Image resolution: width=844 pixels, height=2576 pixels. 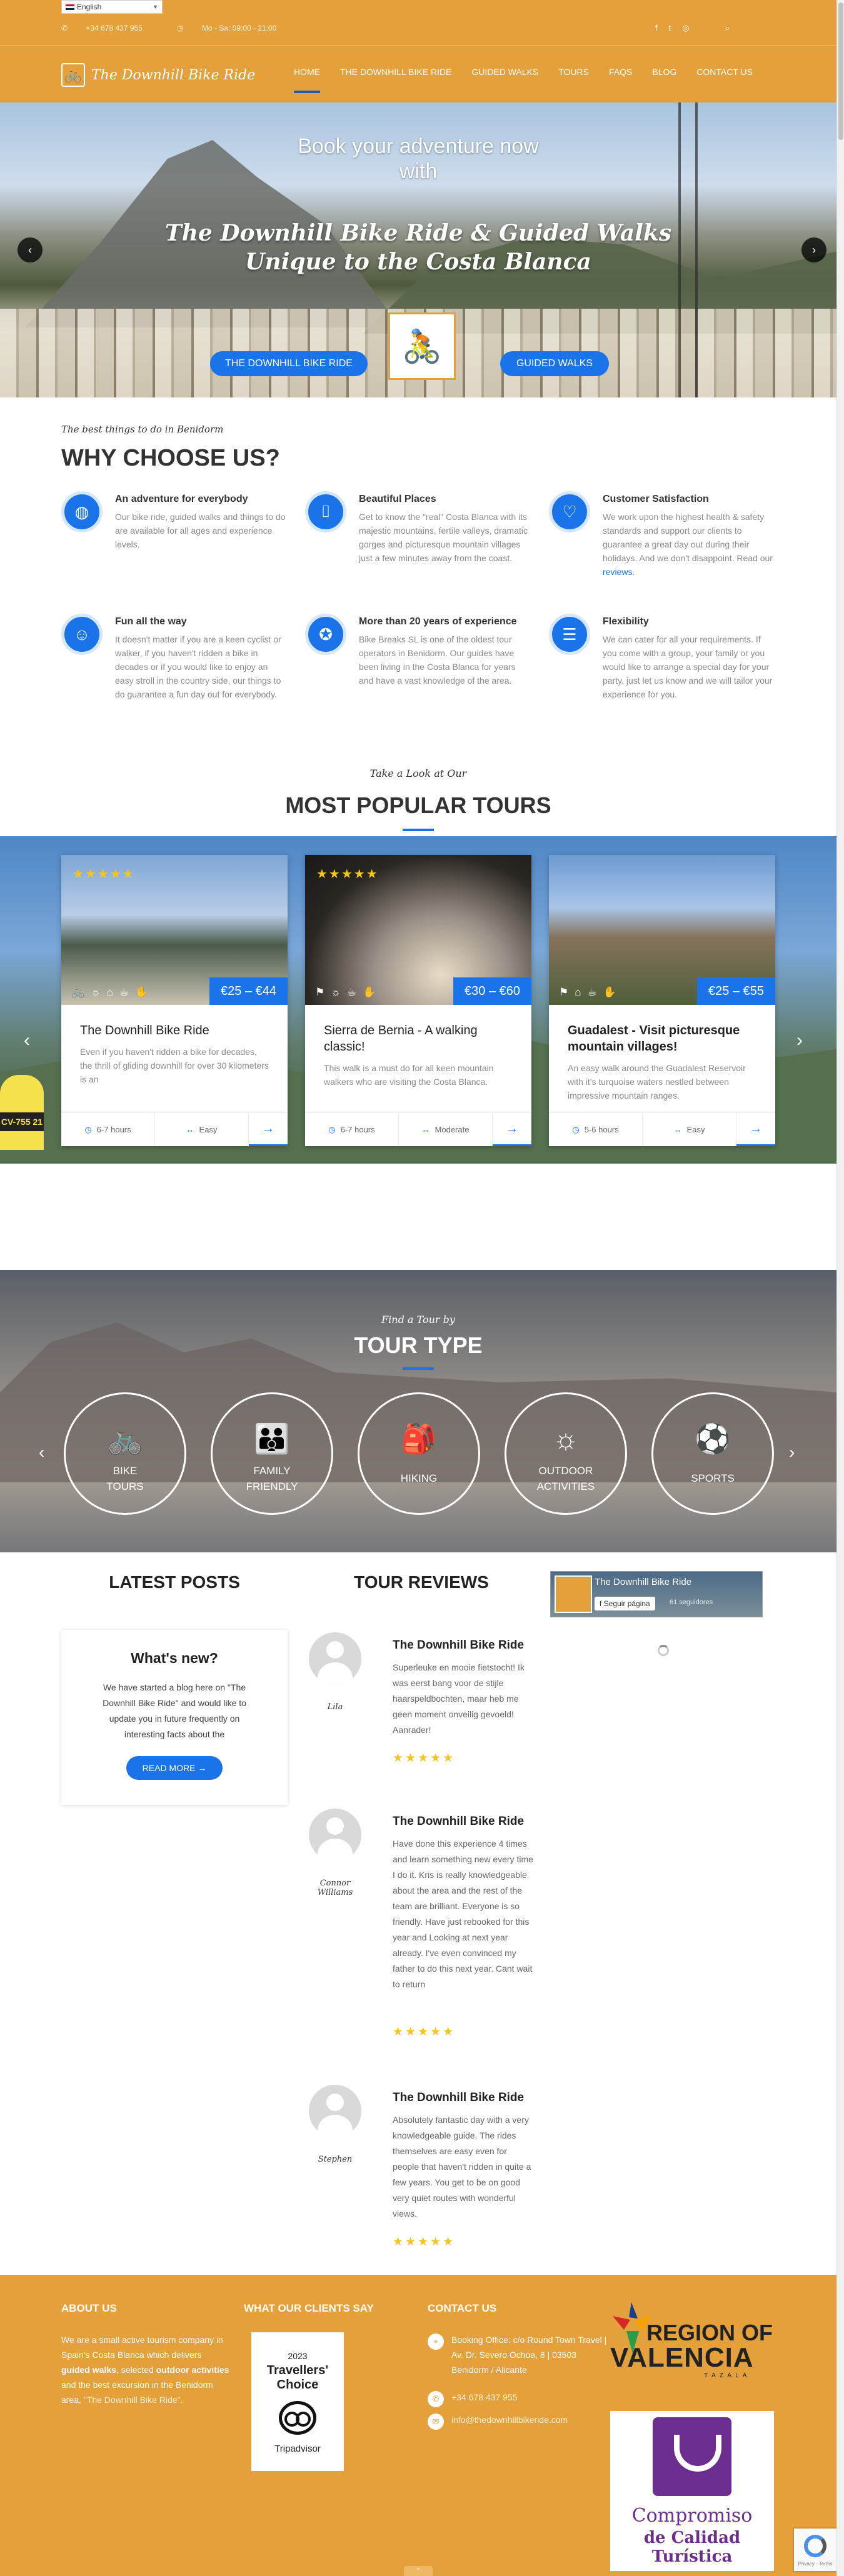 I want to click on backpack-icon: 🎒, so click(x=419, y=1438).